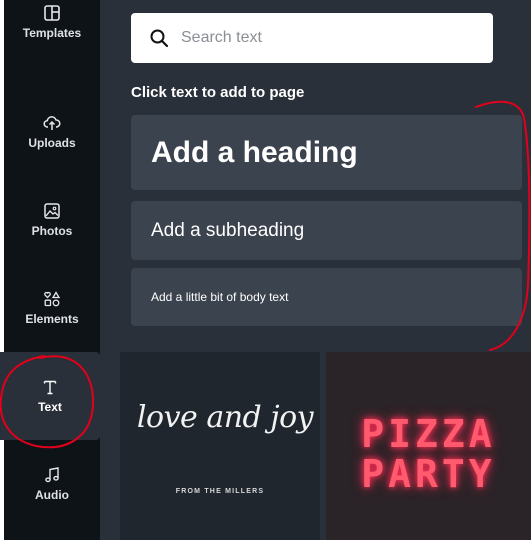 This screenshot has height=540, width=531. I want to click on add-subheading-button: Add a subheading, so click(326, 230).